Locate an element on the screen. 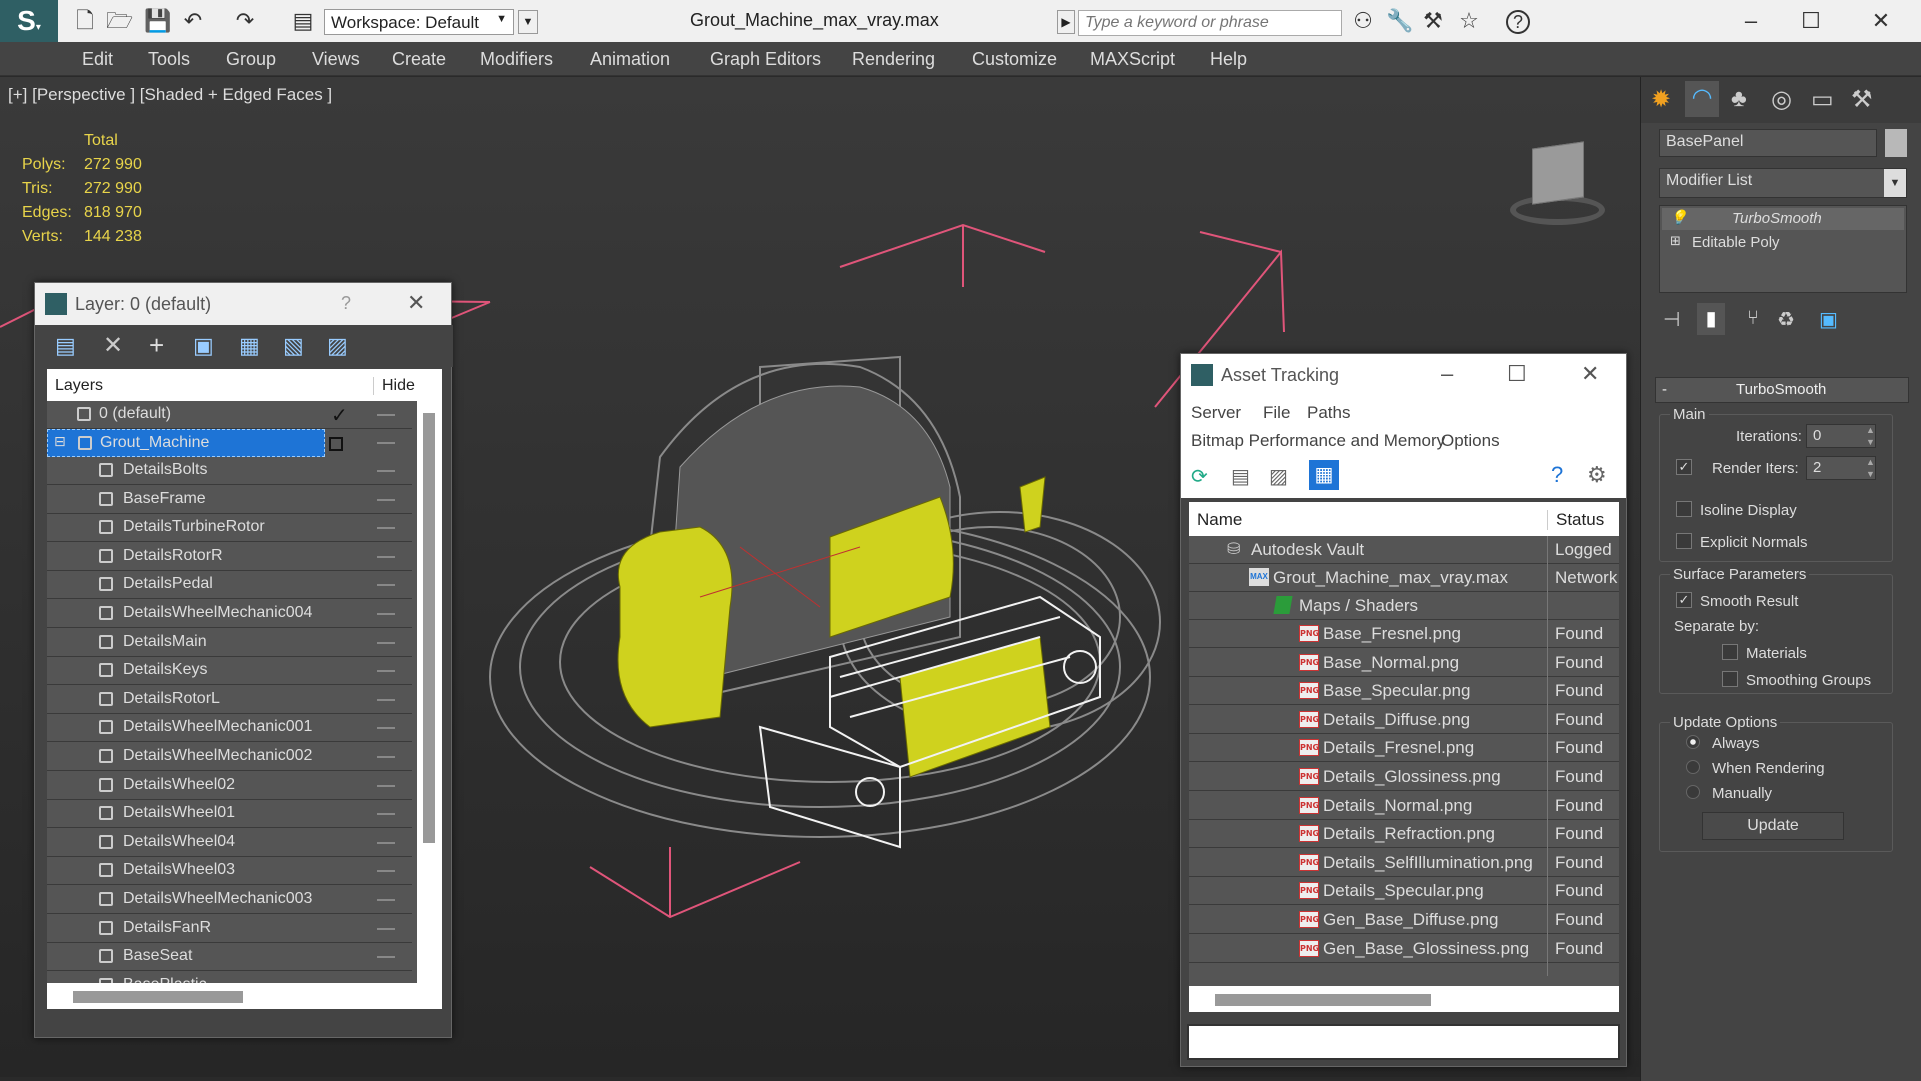 Image resolution: width=1921 pixels, height=1081 pixels. vscroll-thumb is located at coordinates (429, 628).